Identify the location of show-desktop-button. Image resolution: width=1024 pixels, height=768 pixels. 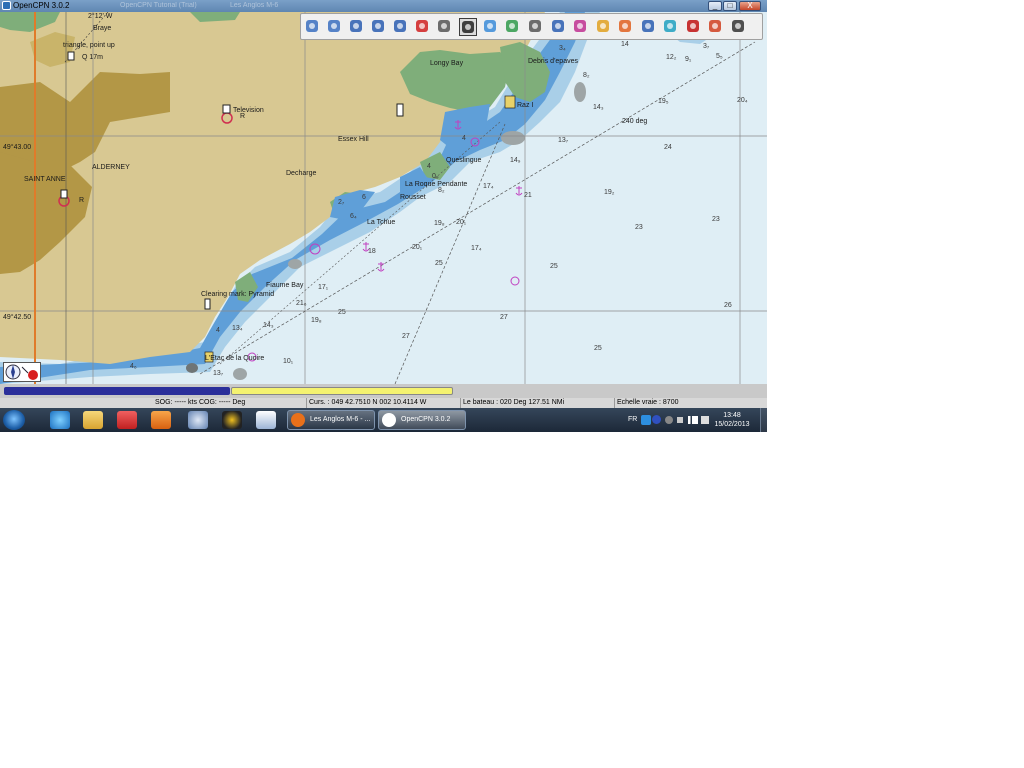
(763, 420).